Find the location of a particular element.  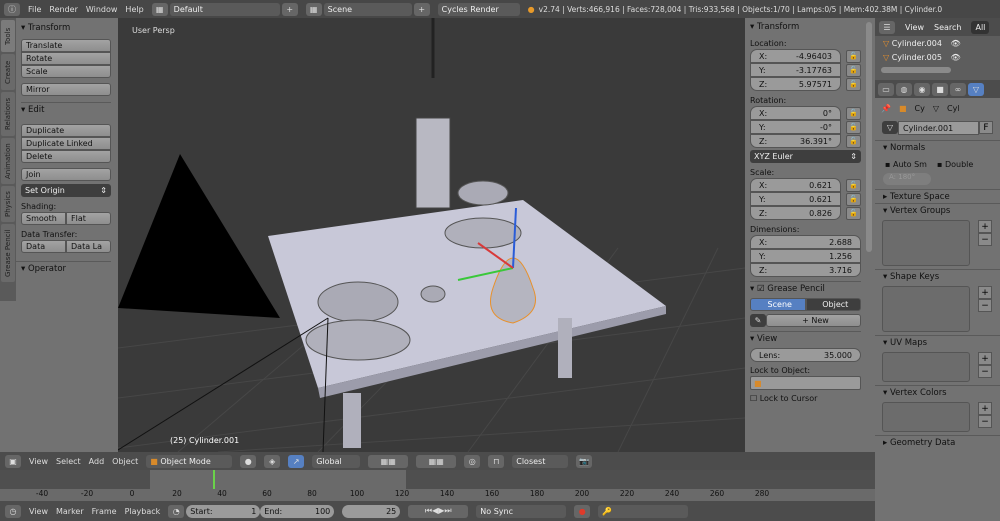

join-button: Join is located at coordinates (66, 174).